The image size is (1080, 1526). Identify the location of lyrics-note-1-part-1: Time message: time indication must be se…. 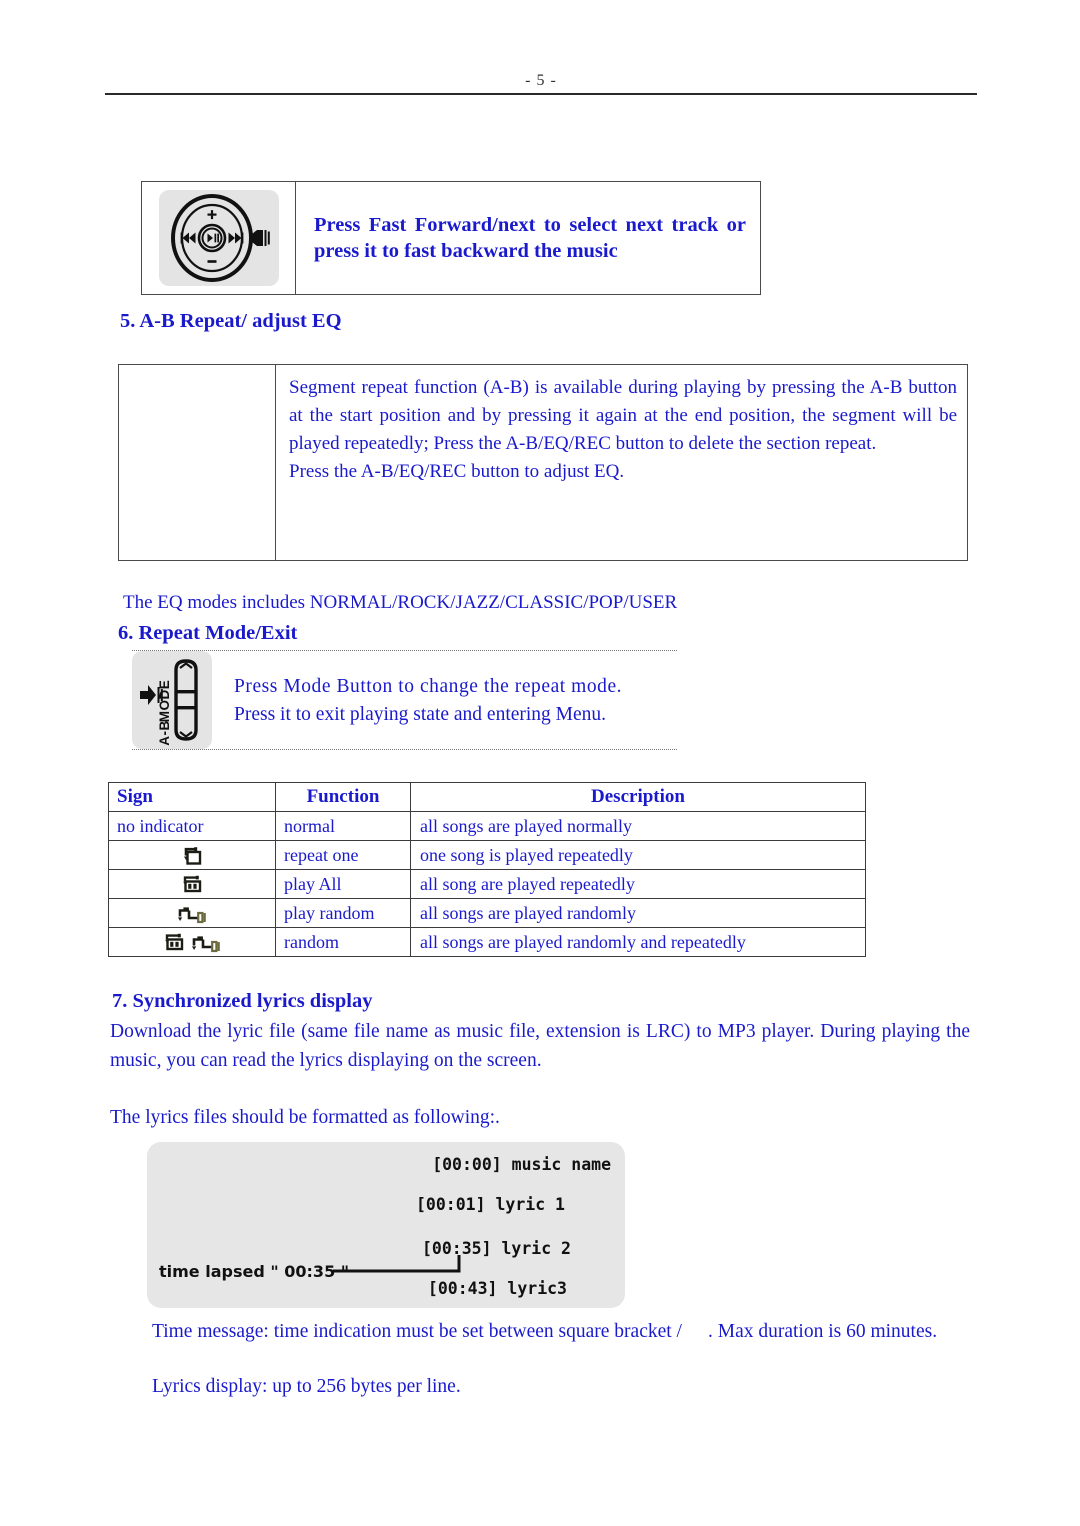
(417, 1331).